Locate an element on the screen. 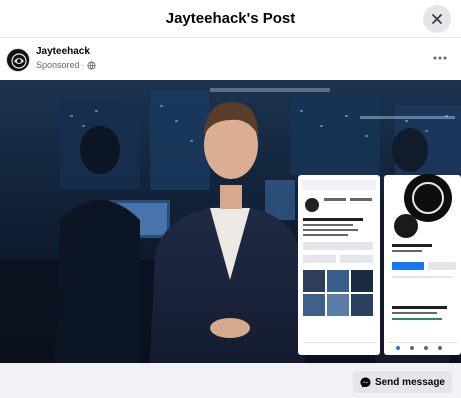  more-options-button is located at coordinates (440, 58).